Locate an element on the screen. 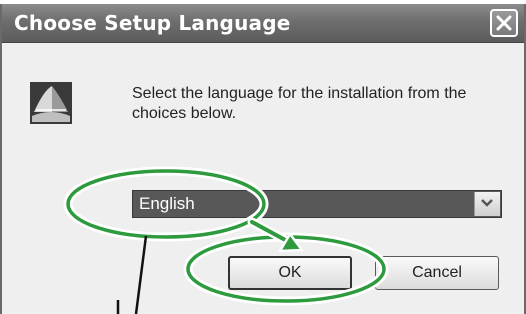 The height and width of the screenshot is (314, 526). ok-button: OK is located at coordinates (290, 273).